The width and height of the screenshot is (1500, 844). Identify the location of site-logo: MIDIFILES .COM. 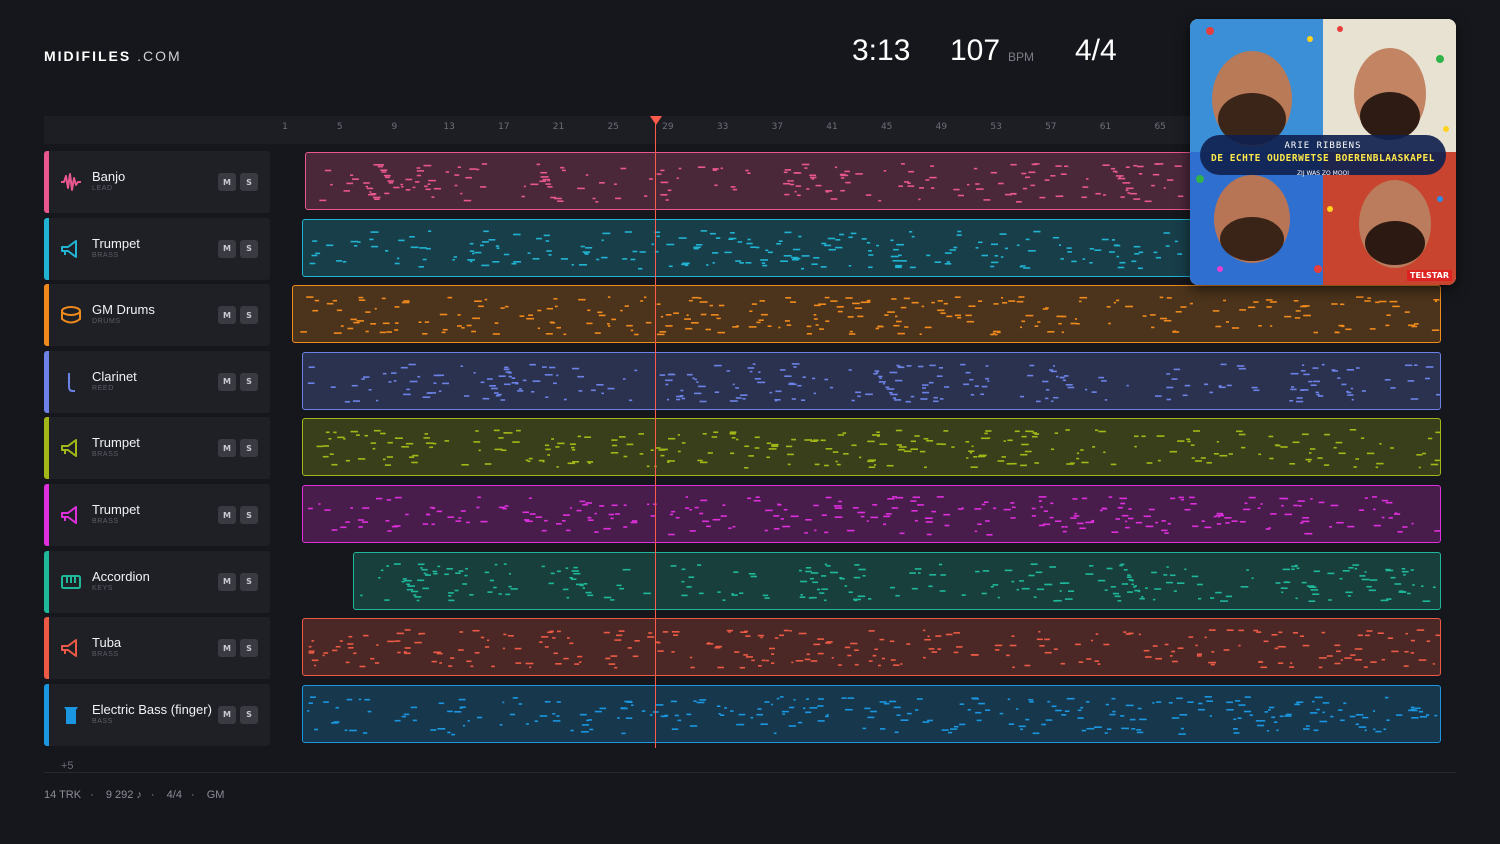
(113, 56).